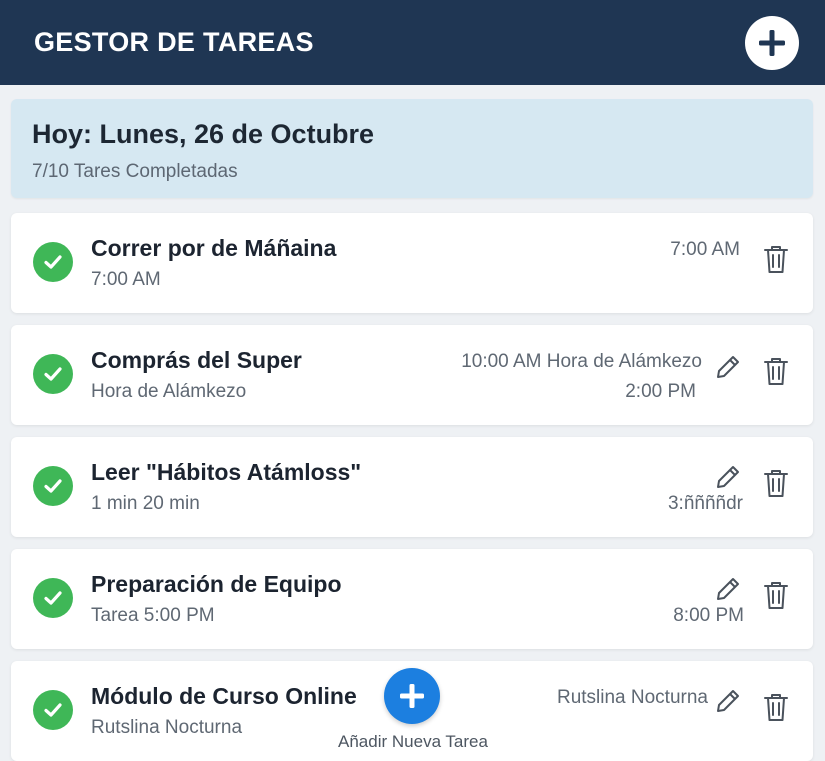  I want to click on task-subtitle: Hora de Alámkezo, so click(169, 391).